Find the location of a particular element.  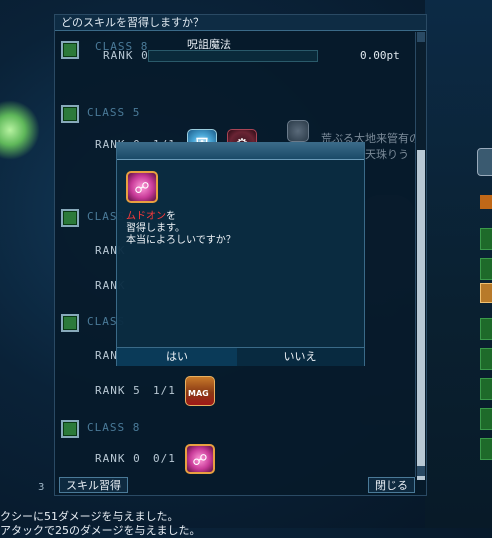

scrollbar is located at coordinates (420, 256).